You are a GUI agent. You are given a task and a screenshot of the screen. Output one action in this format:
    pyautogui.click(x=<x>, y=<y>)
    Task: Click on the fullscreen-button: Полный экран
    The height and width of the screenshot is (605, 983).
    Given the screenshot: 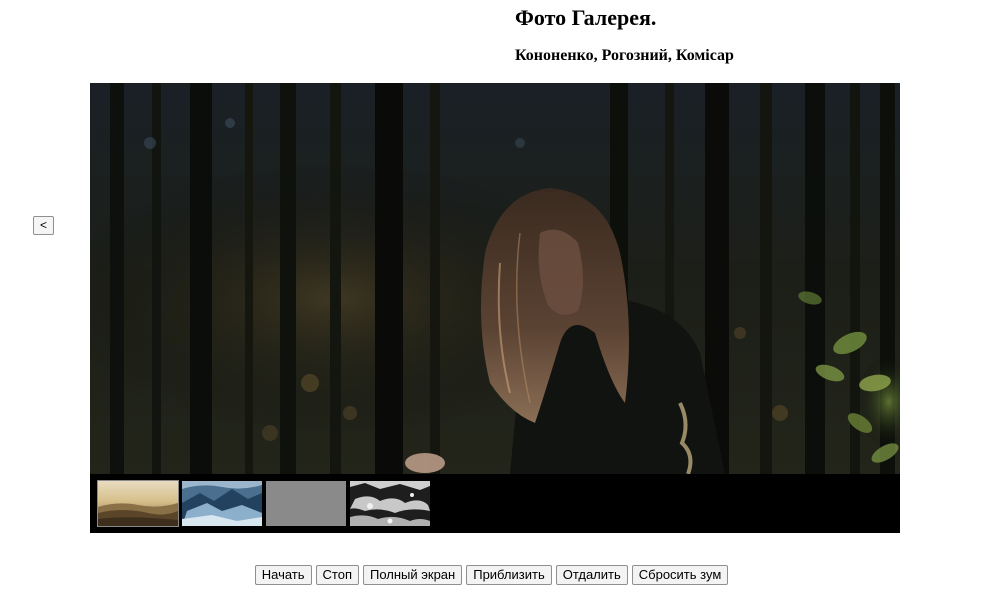 What is the action you would take?
    pyautogui.click(x=412, y=575)
    